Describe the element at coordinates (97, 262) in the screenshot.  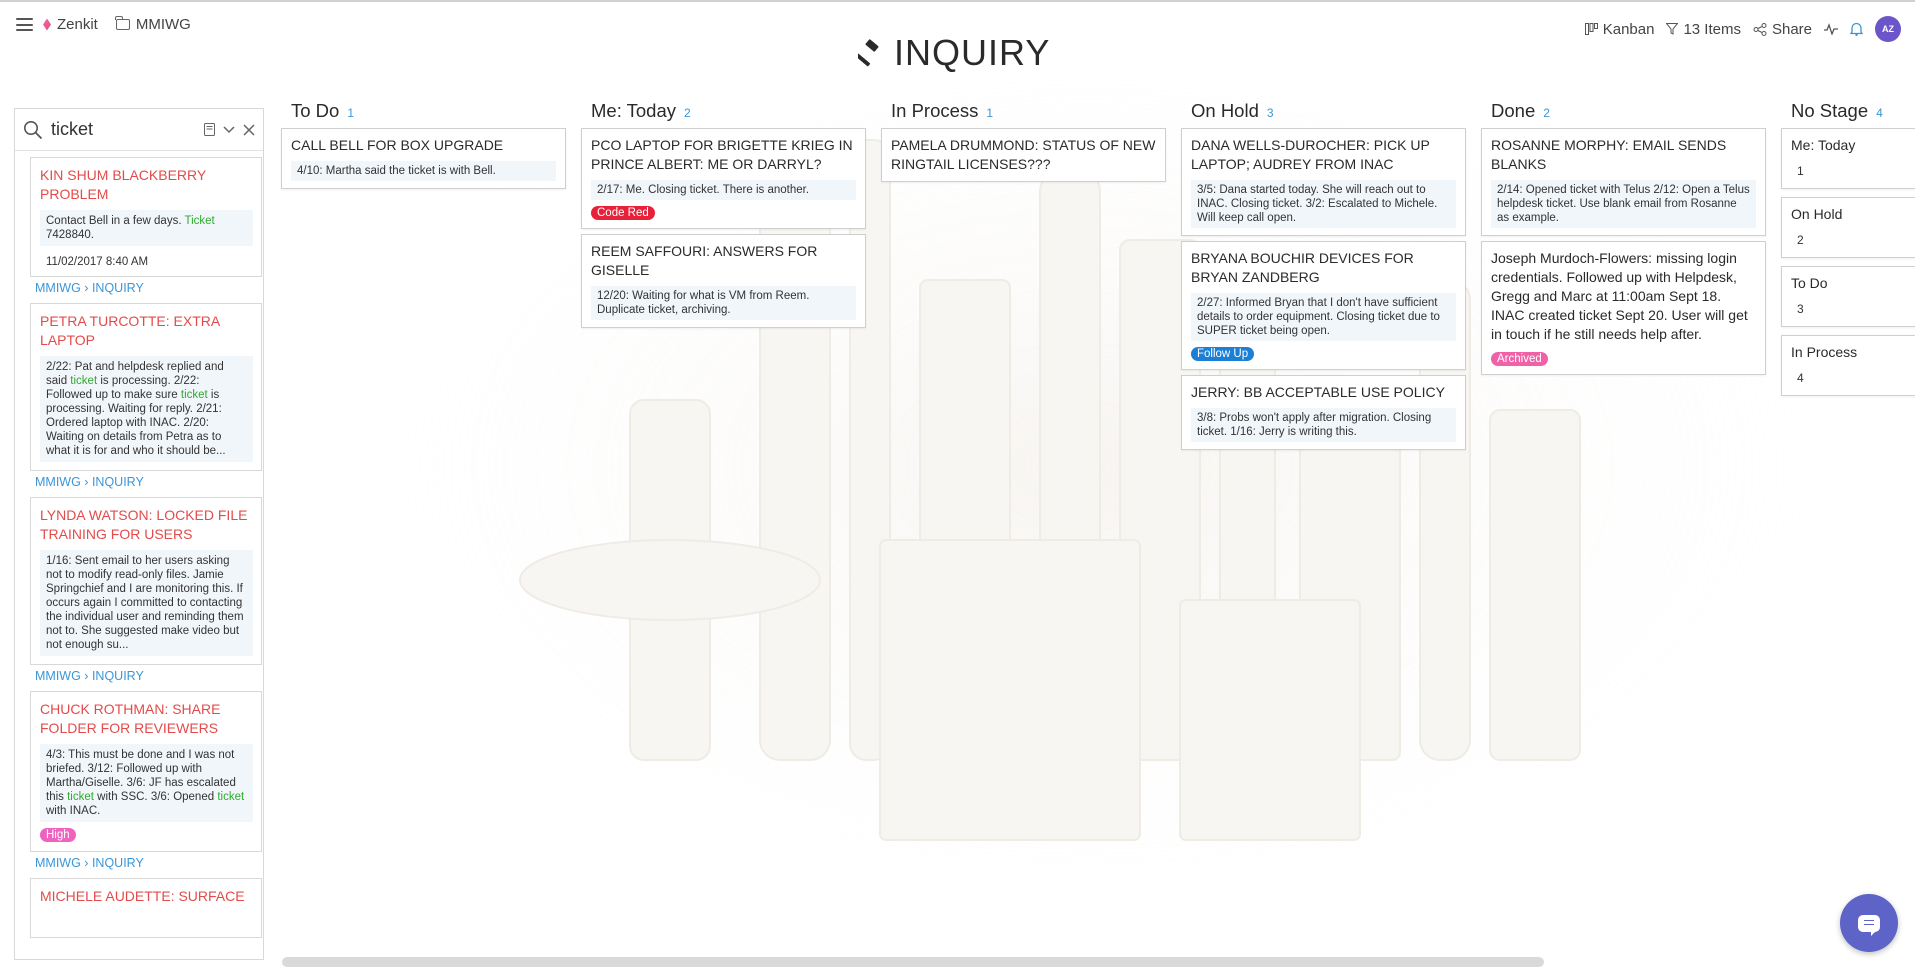
I see `result-date: 11/02/2017 8:40 AM` at that location.